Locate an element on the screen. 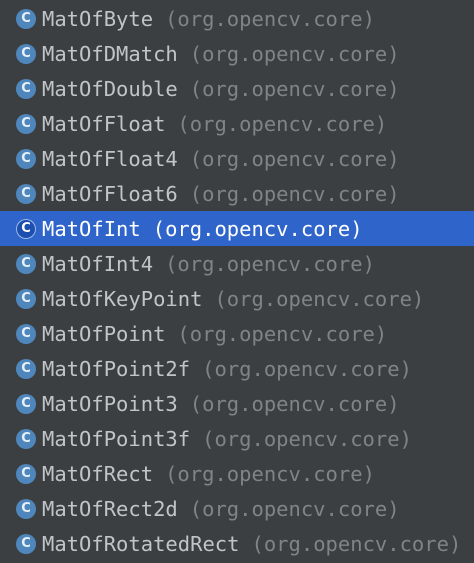 This screenshot has width=474, height=563. completion-item: C MatOfPoint3 (org.opencv.core) is located at coordinates (237, 403).